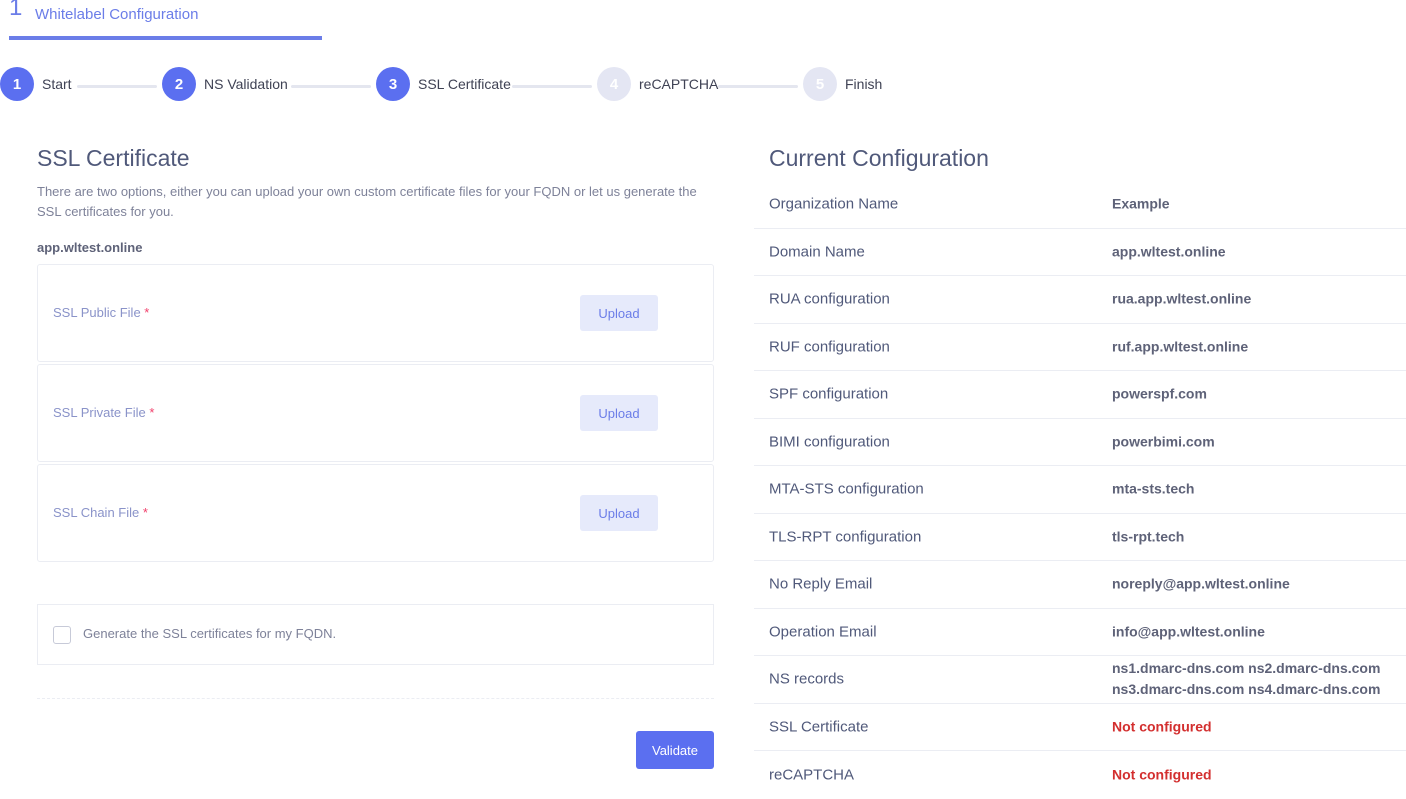  What do you see at coordinates (16, 10) in the screenshot?
I see `wizard-tab-number: 1` at bounding box center [16, 10].